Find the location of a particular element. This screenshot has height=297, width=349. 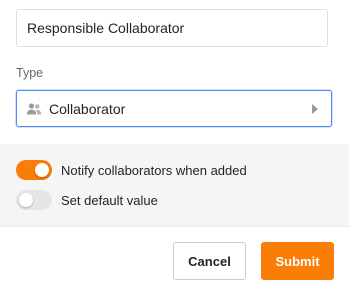

notify-label: Notify collaborators when added is located at coordinates (154, 170).